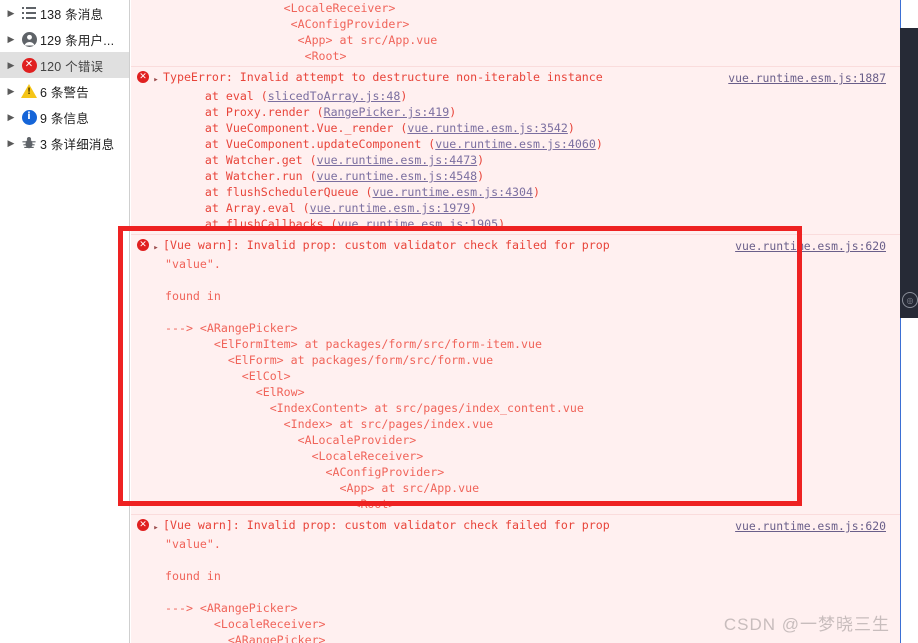  I want to click on stack-frame-link: vue.runtime.esm.js:3542, so click(487, 128).